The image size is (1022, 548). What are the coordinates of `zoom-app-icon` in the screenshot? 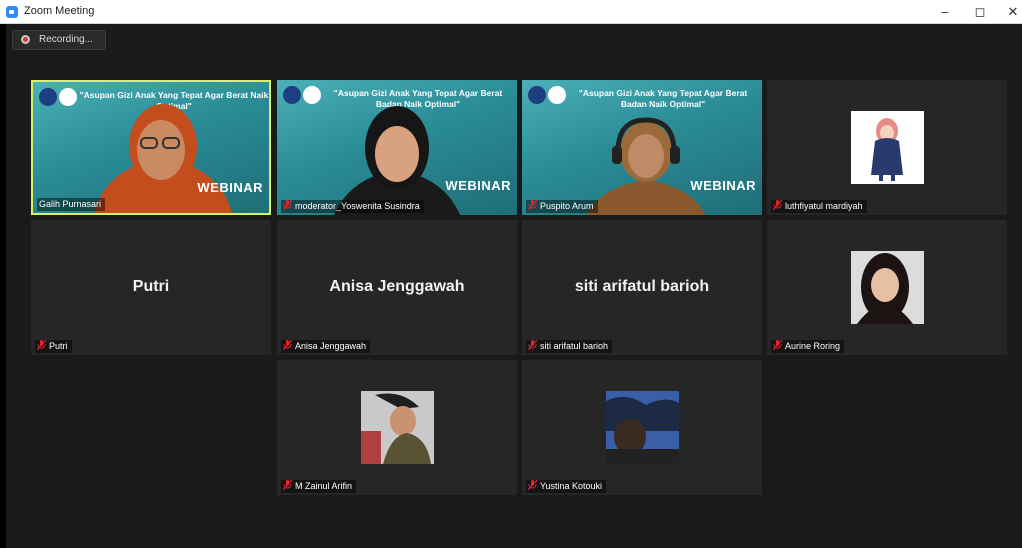 It's located at (12, 12).